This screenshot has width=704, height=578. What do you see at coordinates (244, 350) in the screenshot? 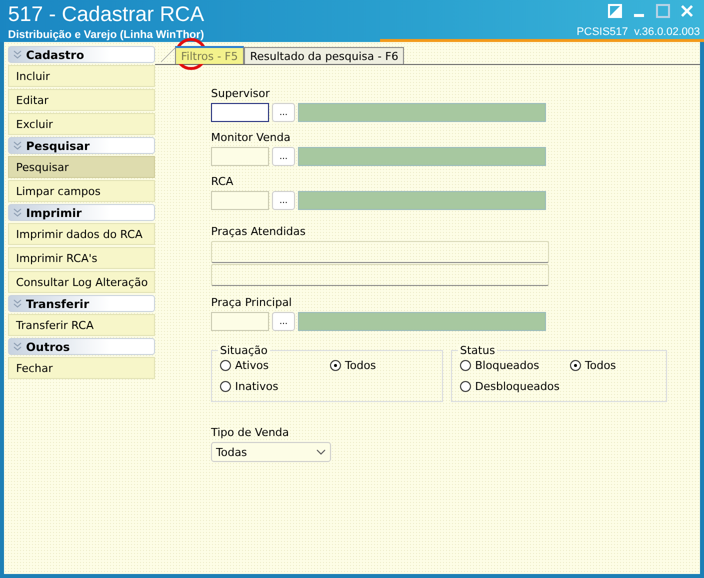
I see `group-title: Situação` at bounding box center [244, 350].